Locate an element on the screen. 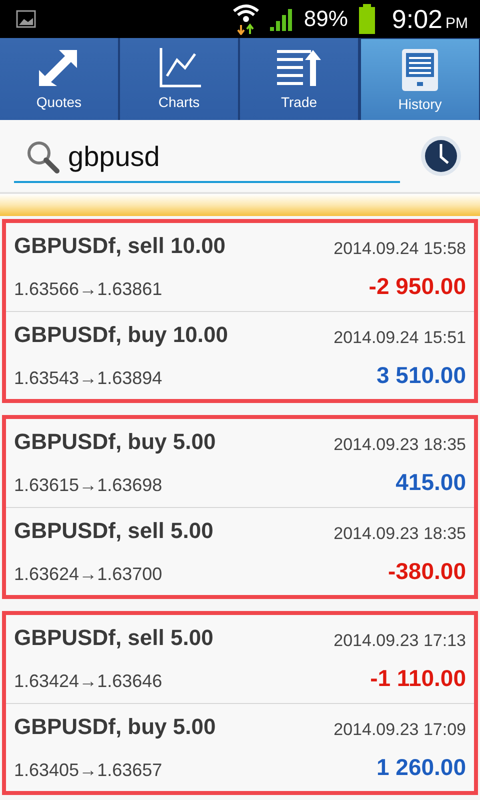 This screenshot has width=480, height=800. clock-icon is located at coordinates (441, 156).